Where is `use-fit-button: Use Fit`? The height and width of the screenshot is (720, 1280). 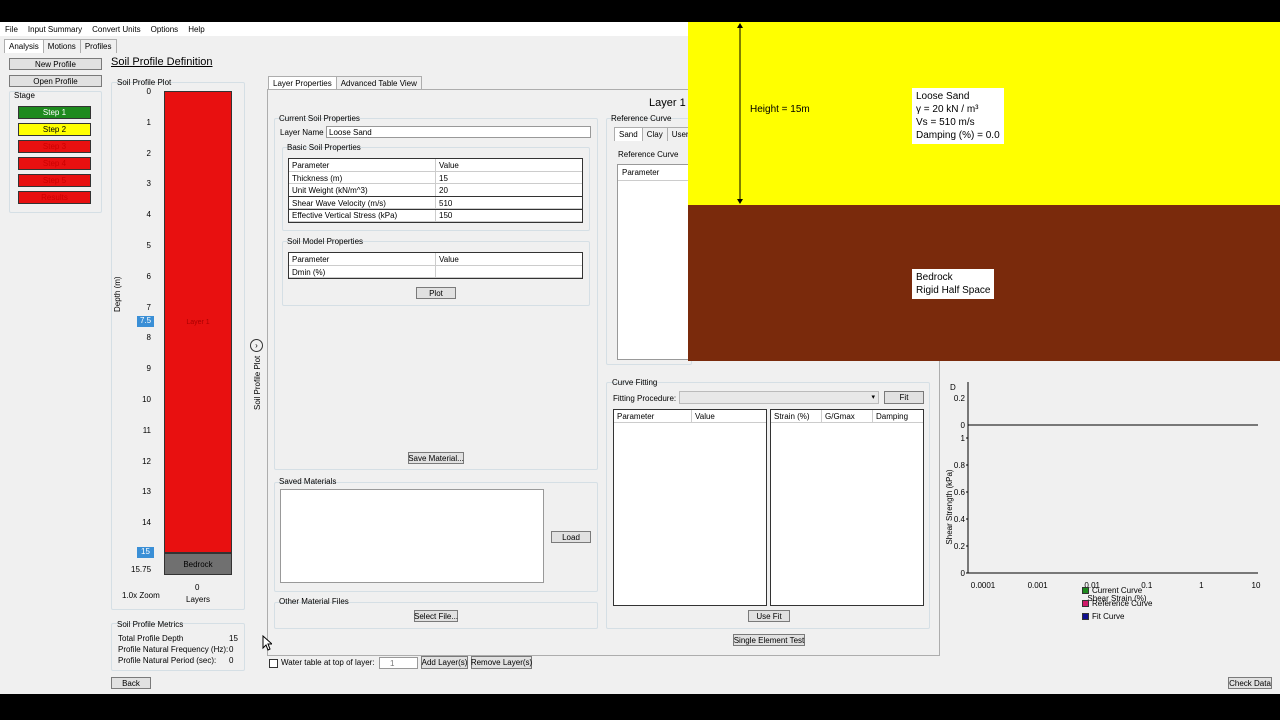
use-fit-button: Use Fit is located at coordinates (769, 616).